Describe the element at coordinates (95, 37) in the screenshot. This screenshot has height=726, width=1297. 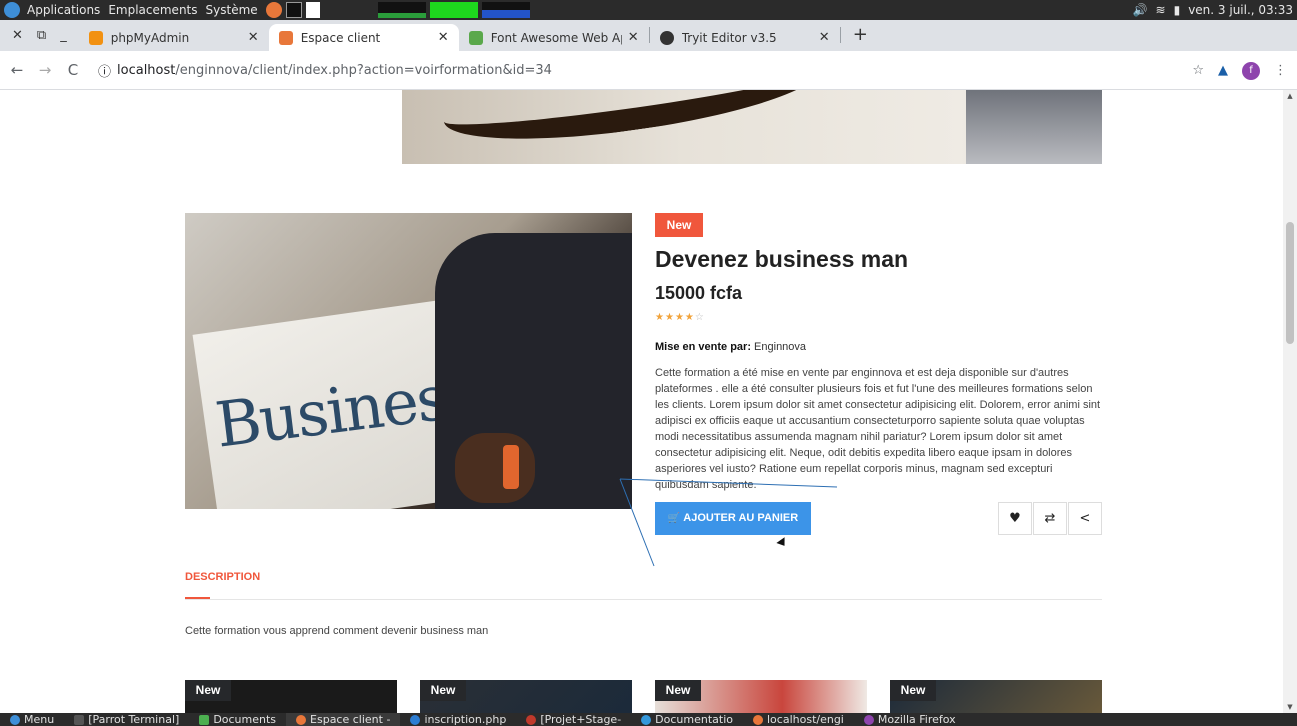
I see `phpmyadmin-favicon-icon` at that location.